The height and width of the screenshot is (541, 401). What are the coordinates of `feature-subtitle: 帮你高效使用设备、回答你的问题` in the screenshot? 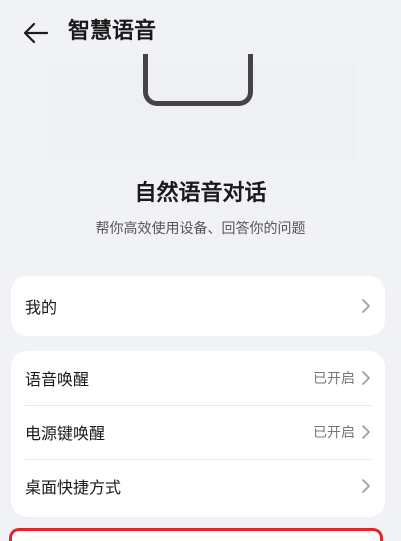 It's located at (200, 229).